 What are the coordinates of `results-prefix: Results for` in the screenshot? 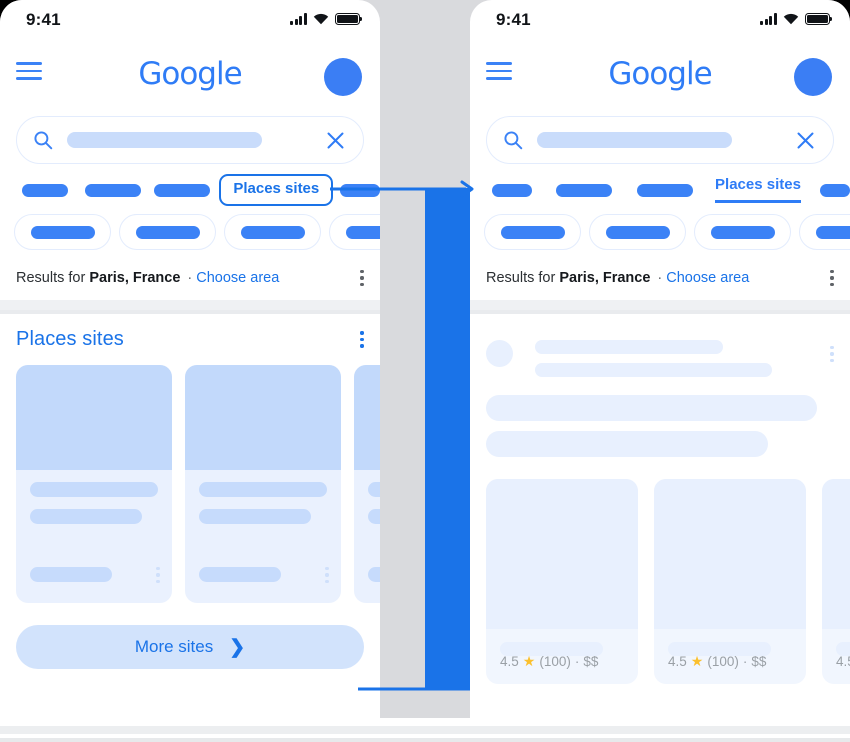 It's located at (521, 278).